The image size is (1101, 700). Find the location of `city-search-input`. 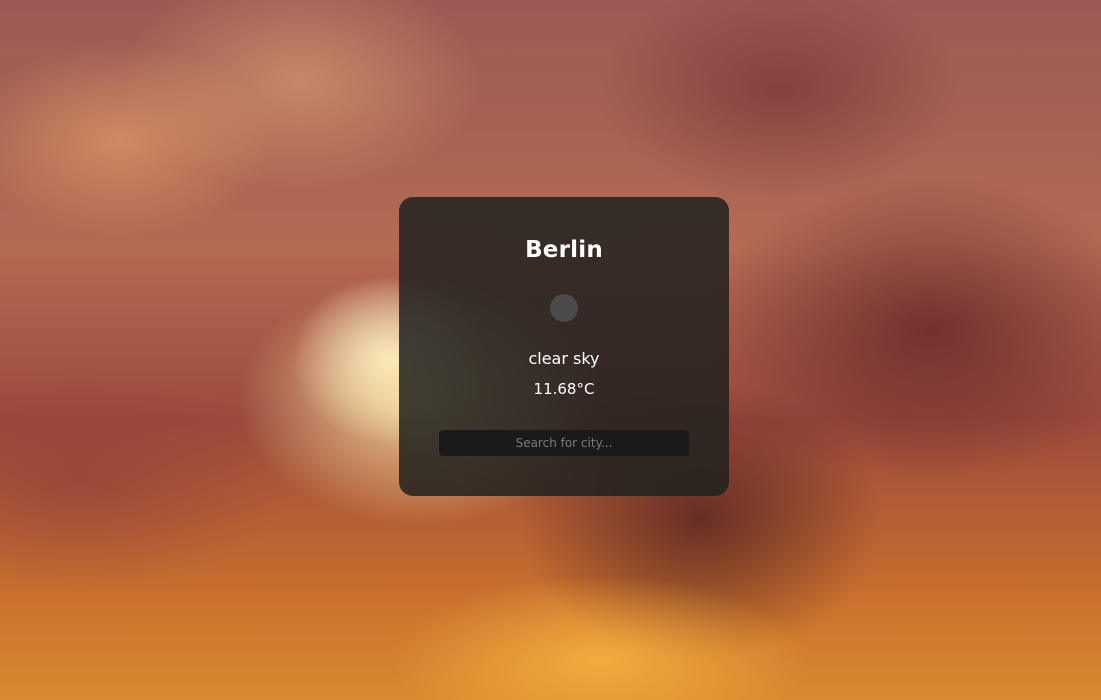

city-search-input is located at coordinates (564, 443).